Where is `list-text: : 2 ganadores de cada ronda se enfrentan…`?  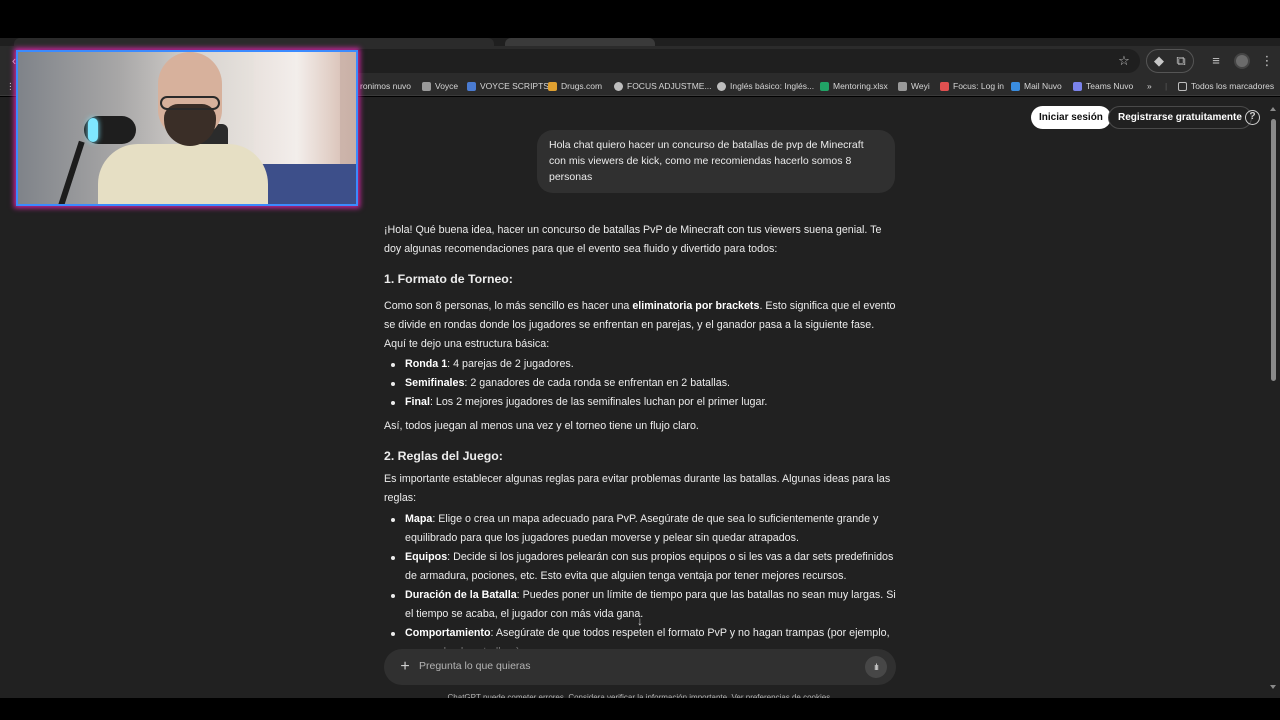 list-text: : 2 ganadores de cada ronda se enfrentan… is located at coordinates (597, 383).